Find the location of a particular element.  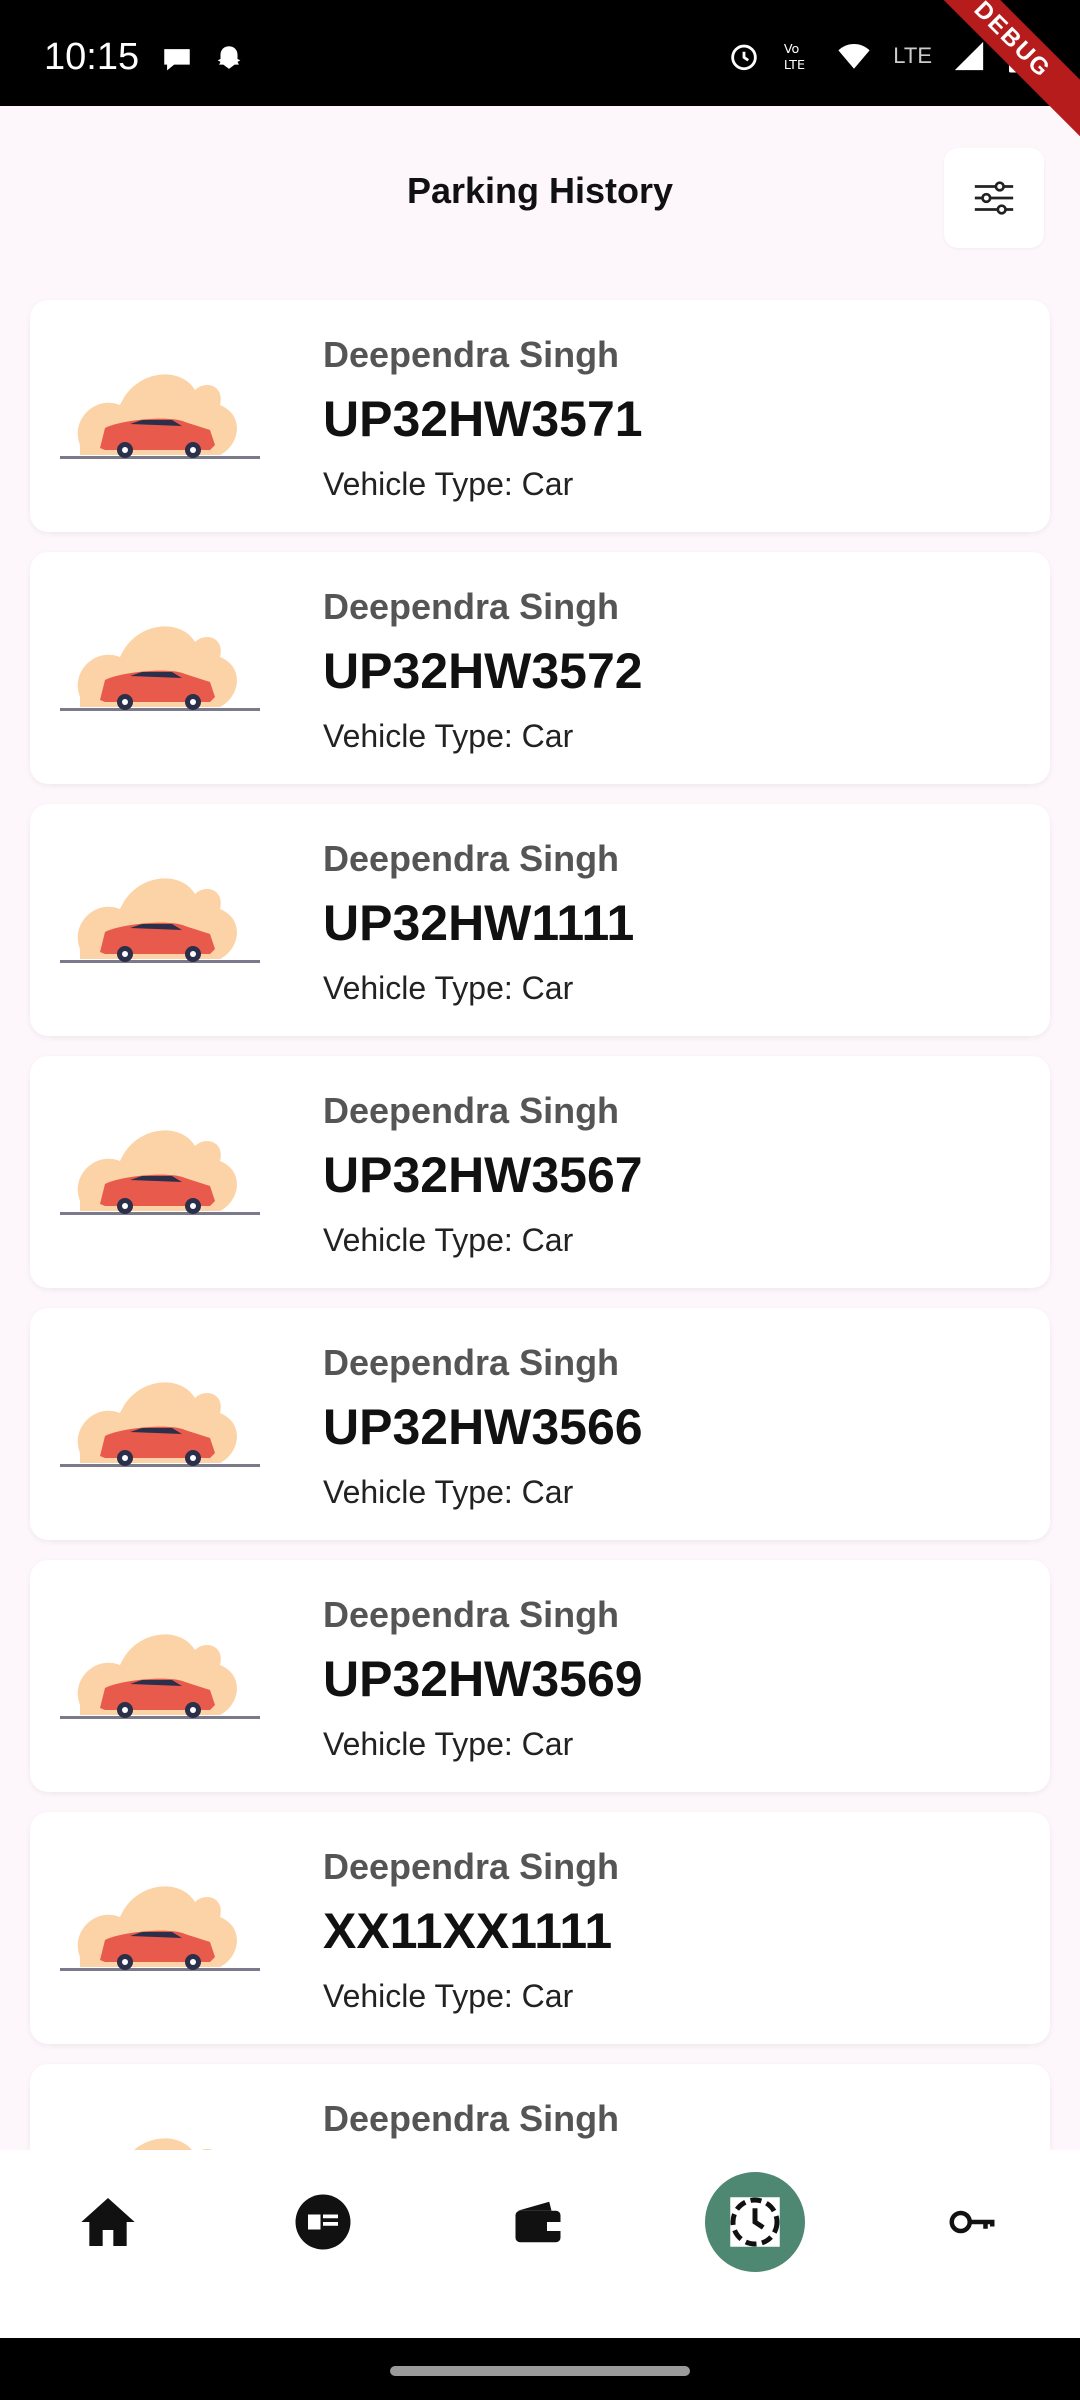

vehicle-plate: UP32HW3567 is located at coordinates (483, 1175).